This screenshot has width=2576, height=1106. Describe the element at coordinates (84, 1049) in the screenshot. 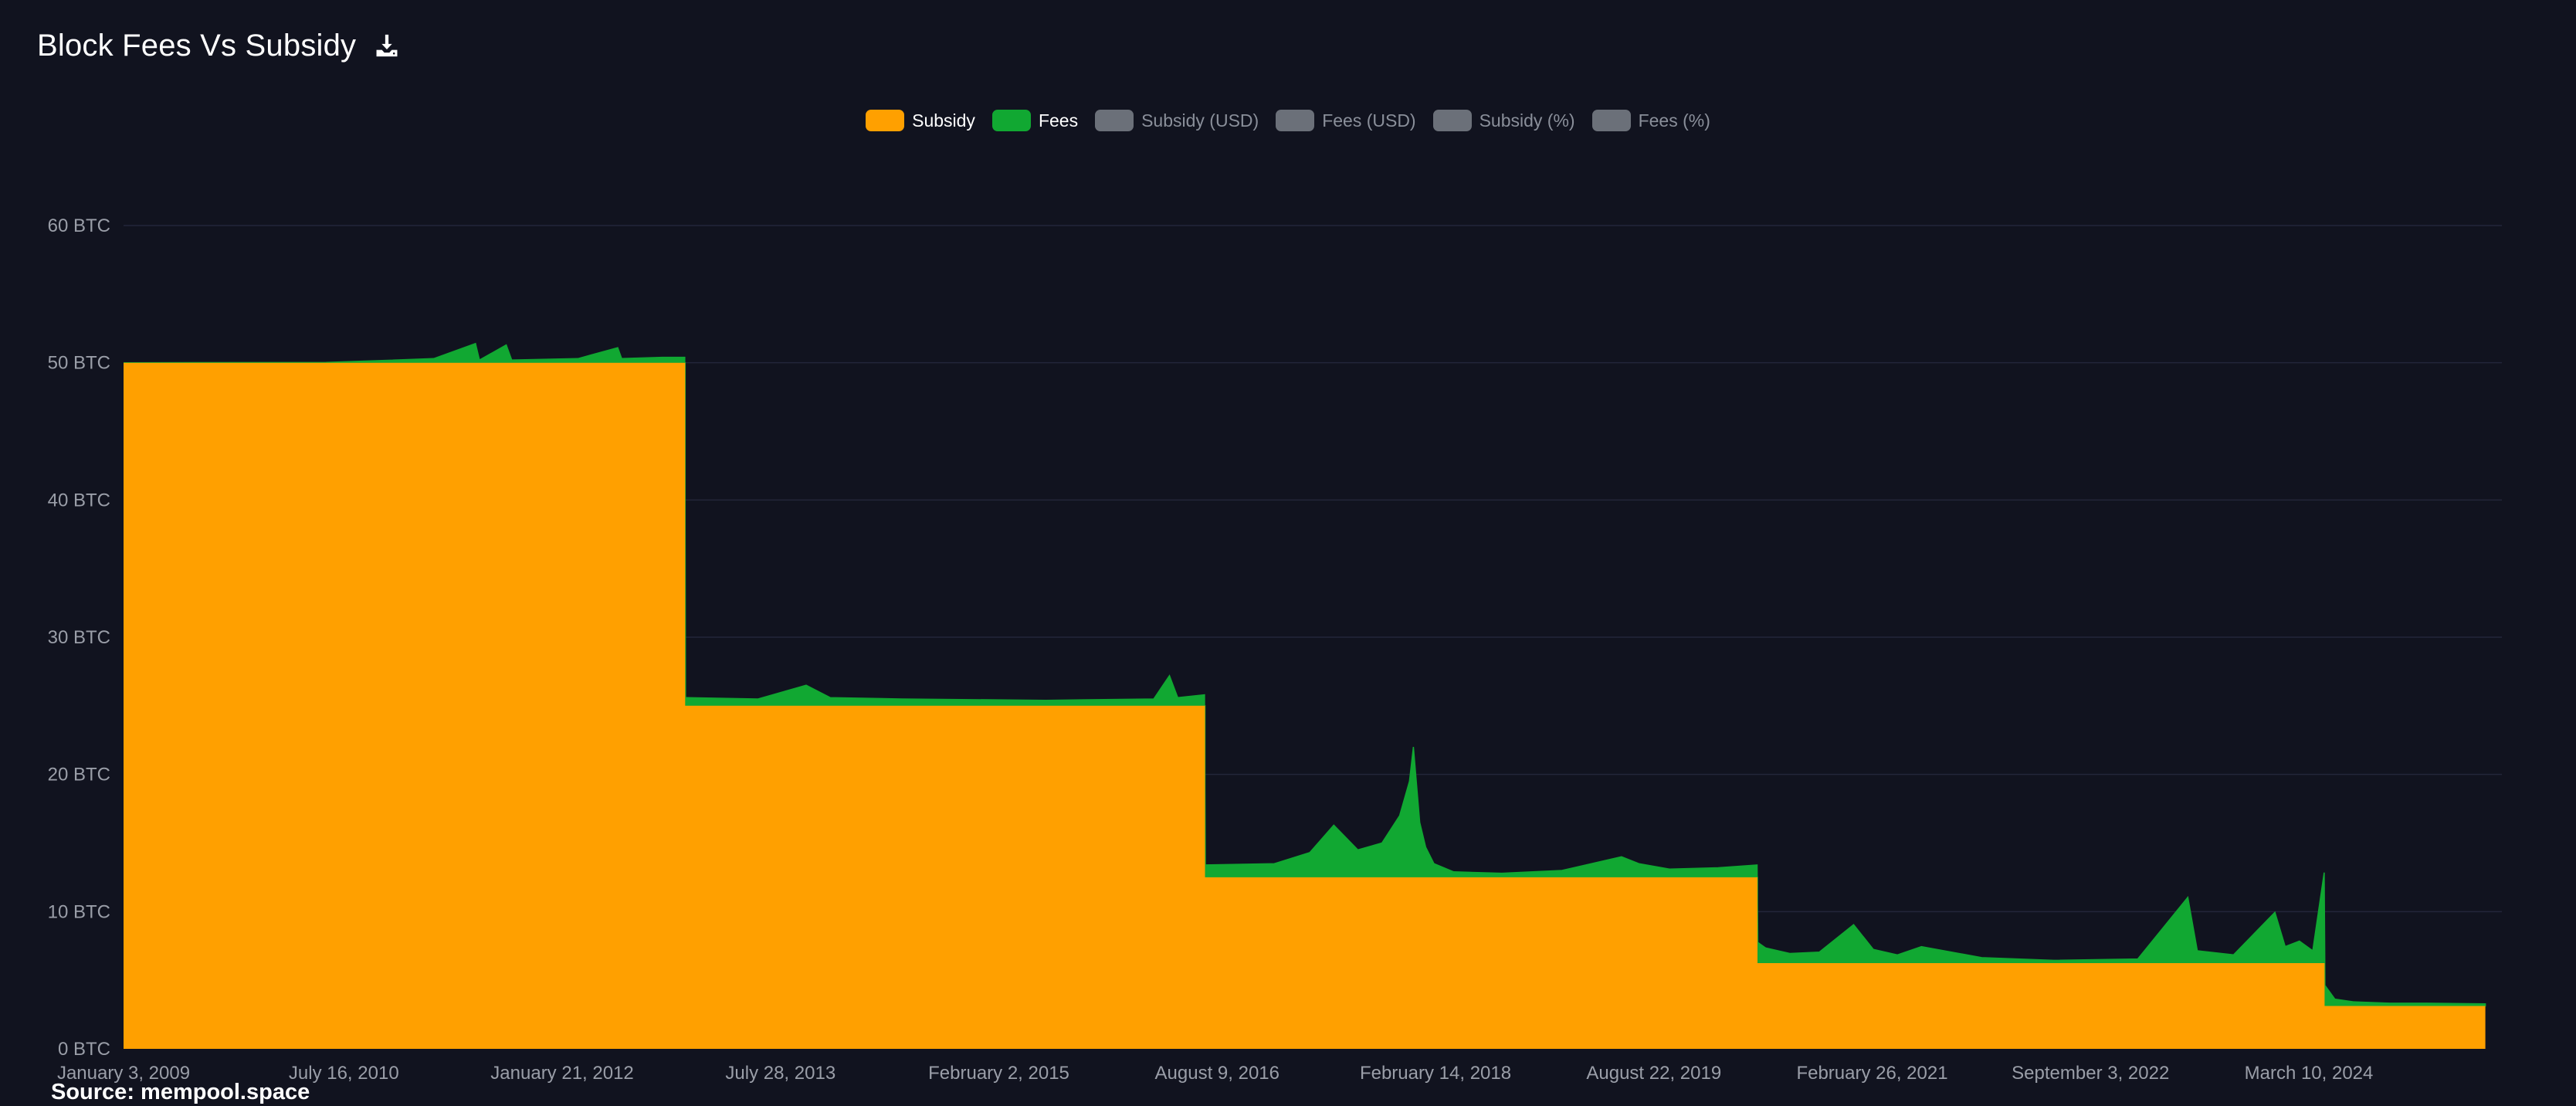

I see `y-tick-label: 0 BTC` at that location.